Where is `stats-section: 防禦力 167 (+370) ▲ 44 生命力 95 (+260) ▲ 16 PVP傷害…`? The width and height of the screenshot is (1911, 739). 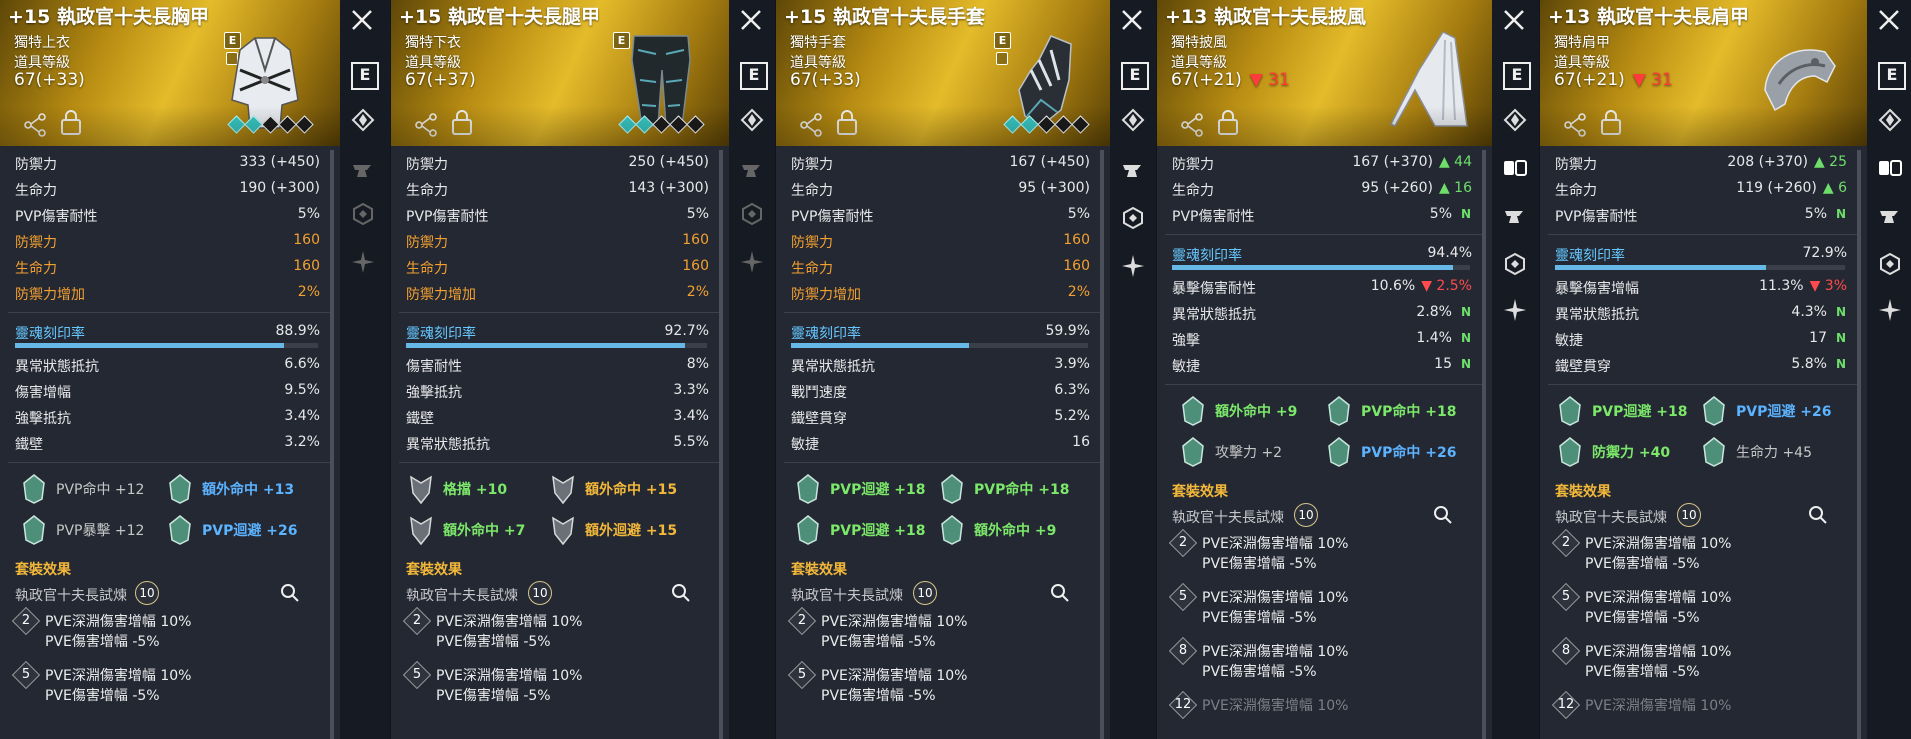 stats-section: 防禦力 167 (+370) ▲ 44 生命力 95 (+260) ▲ 16 PVP傷害… is located at coordinates (1324, 444).